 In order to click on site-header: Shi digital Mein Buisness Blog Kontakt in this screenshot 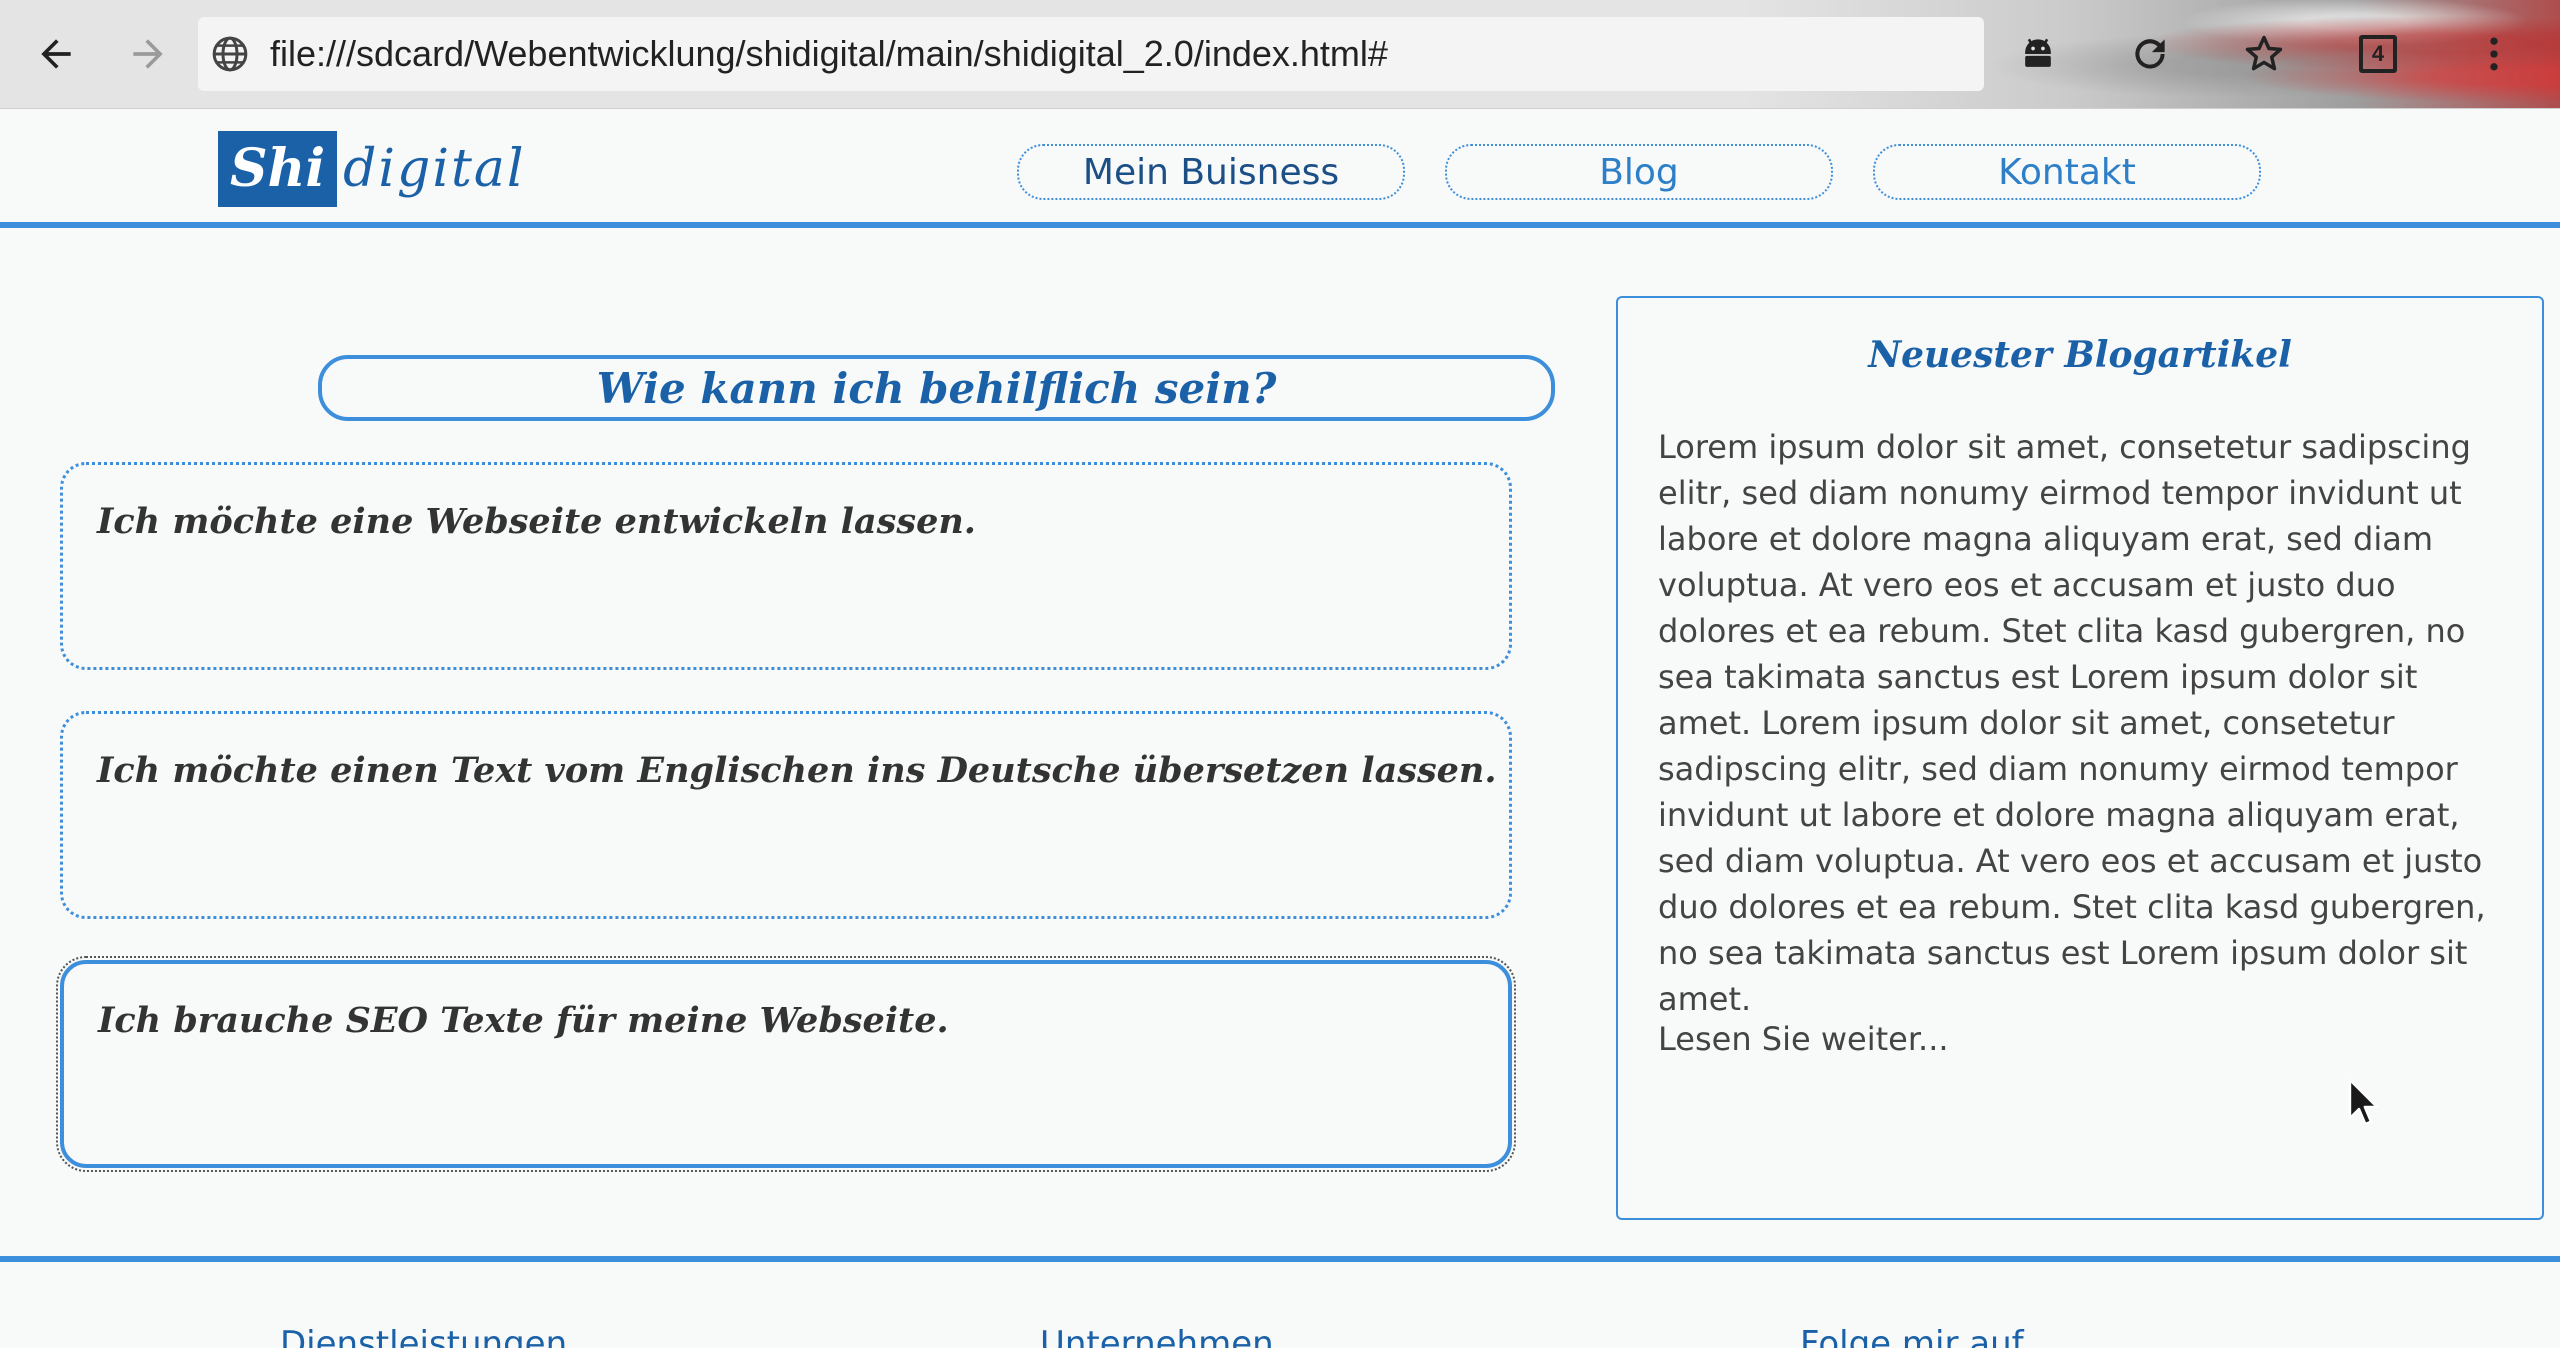, I will do `click(1280, 169)`.